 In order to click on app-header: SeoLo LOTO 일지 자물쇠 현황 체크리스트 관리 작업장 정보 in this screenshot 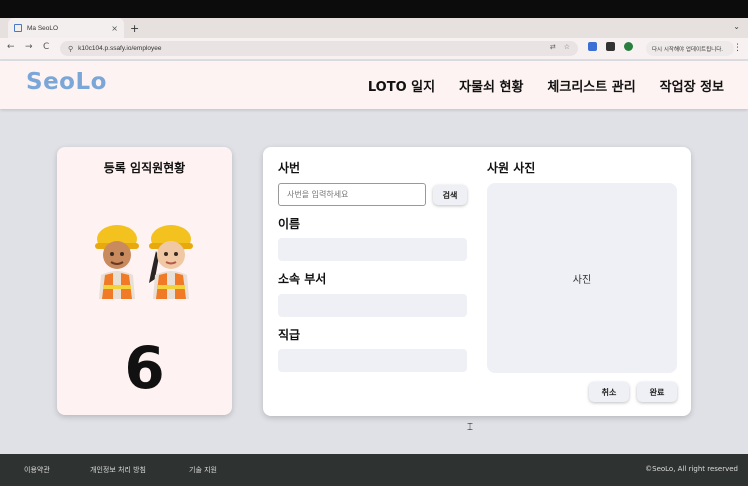, I will do `click(374, 85)`.